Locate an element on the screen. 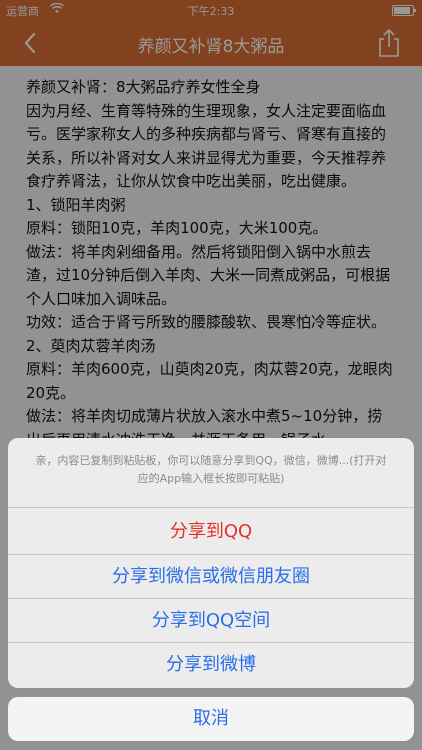 The image size is (422, 750). share-weibo-button: 分享到微博 is located at coordinates (211, 665).